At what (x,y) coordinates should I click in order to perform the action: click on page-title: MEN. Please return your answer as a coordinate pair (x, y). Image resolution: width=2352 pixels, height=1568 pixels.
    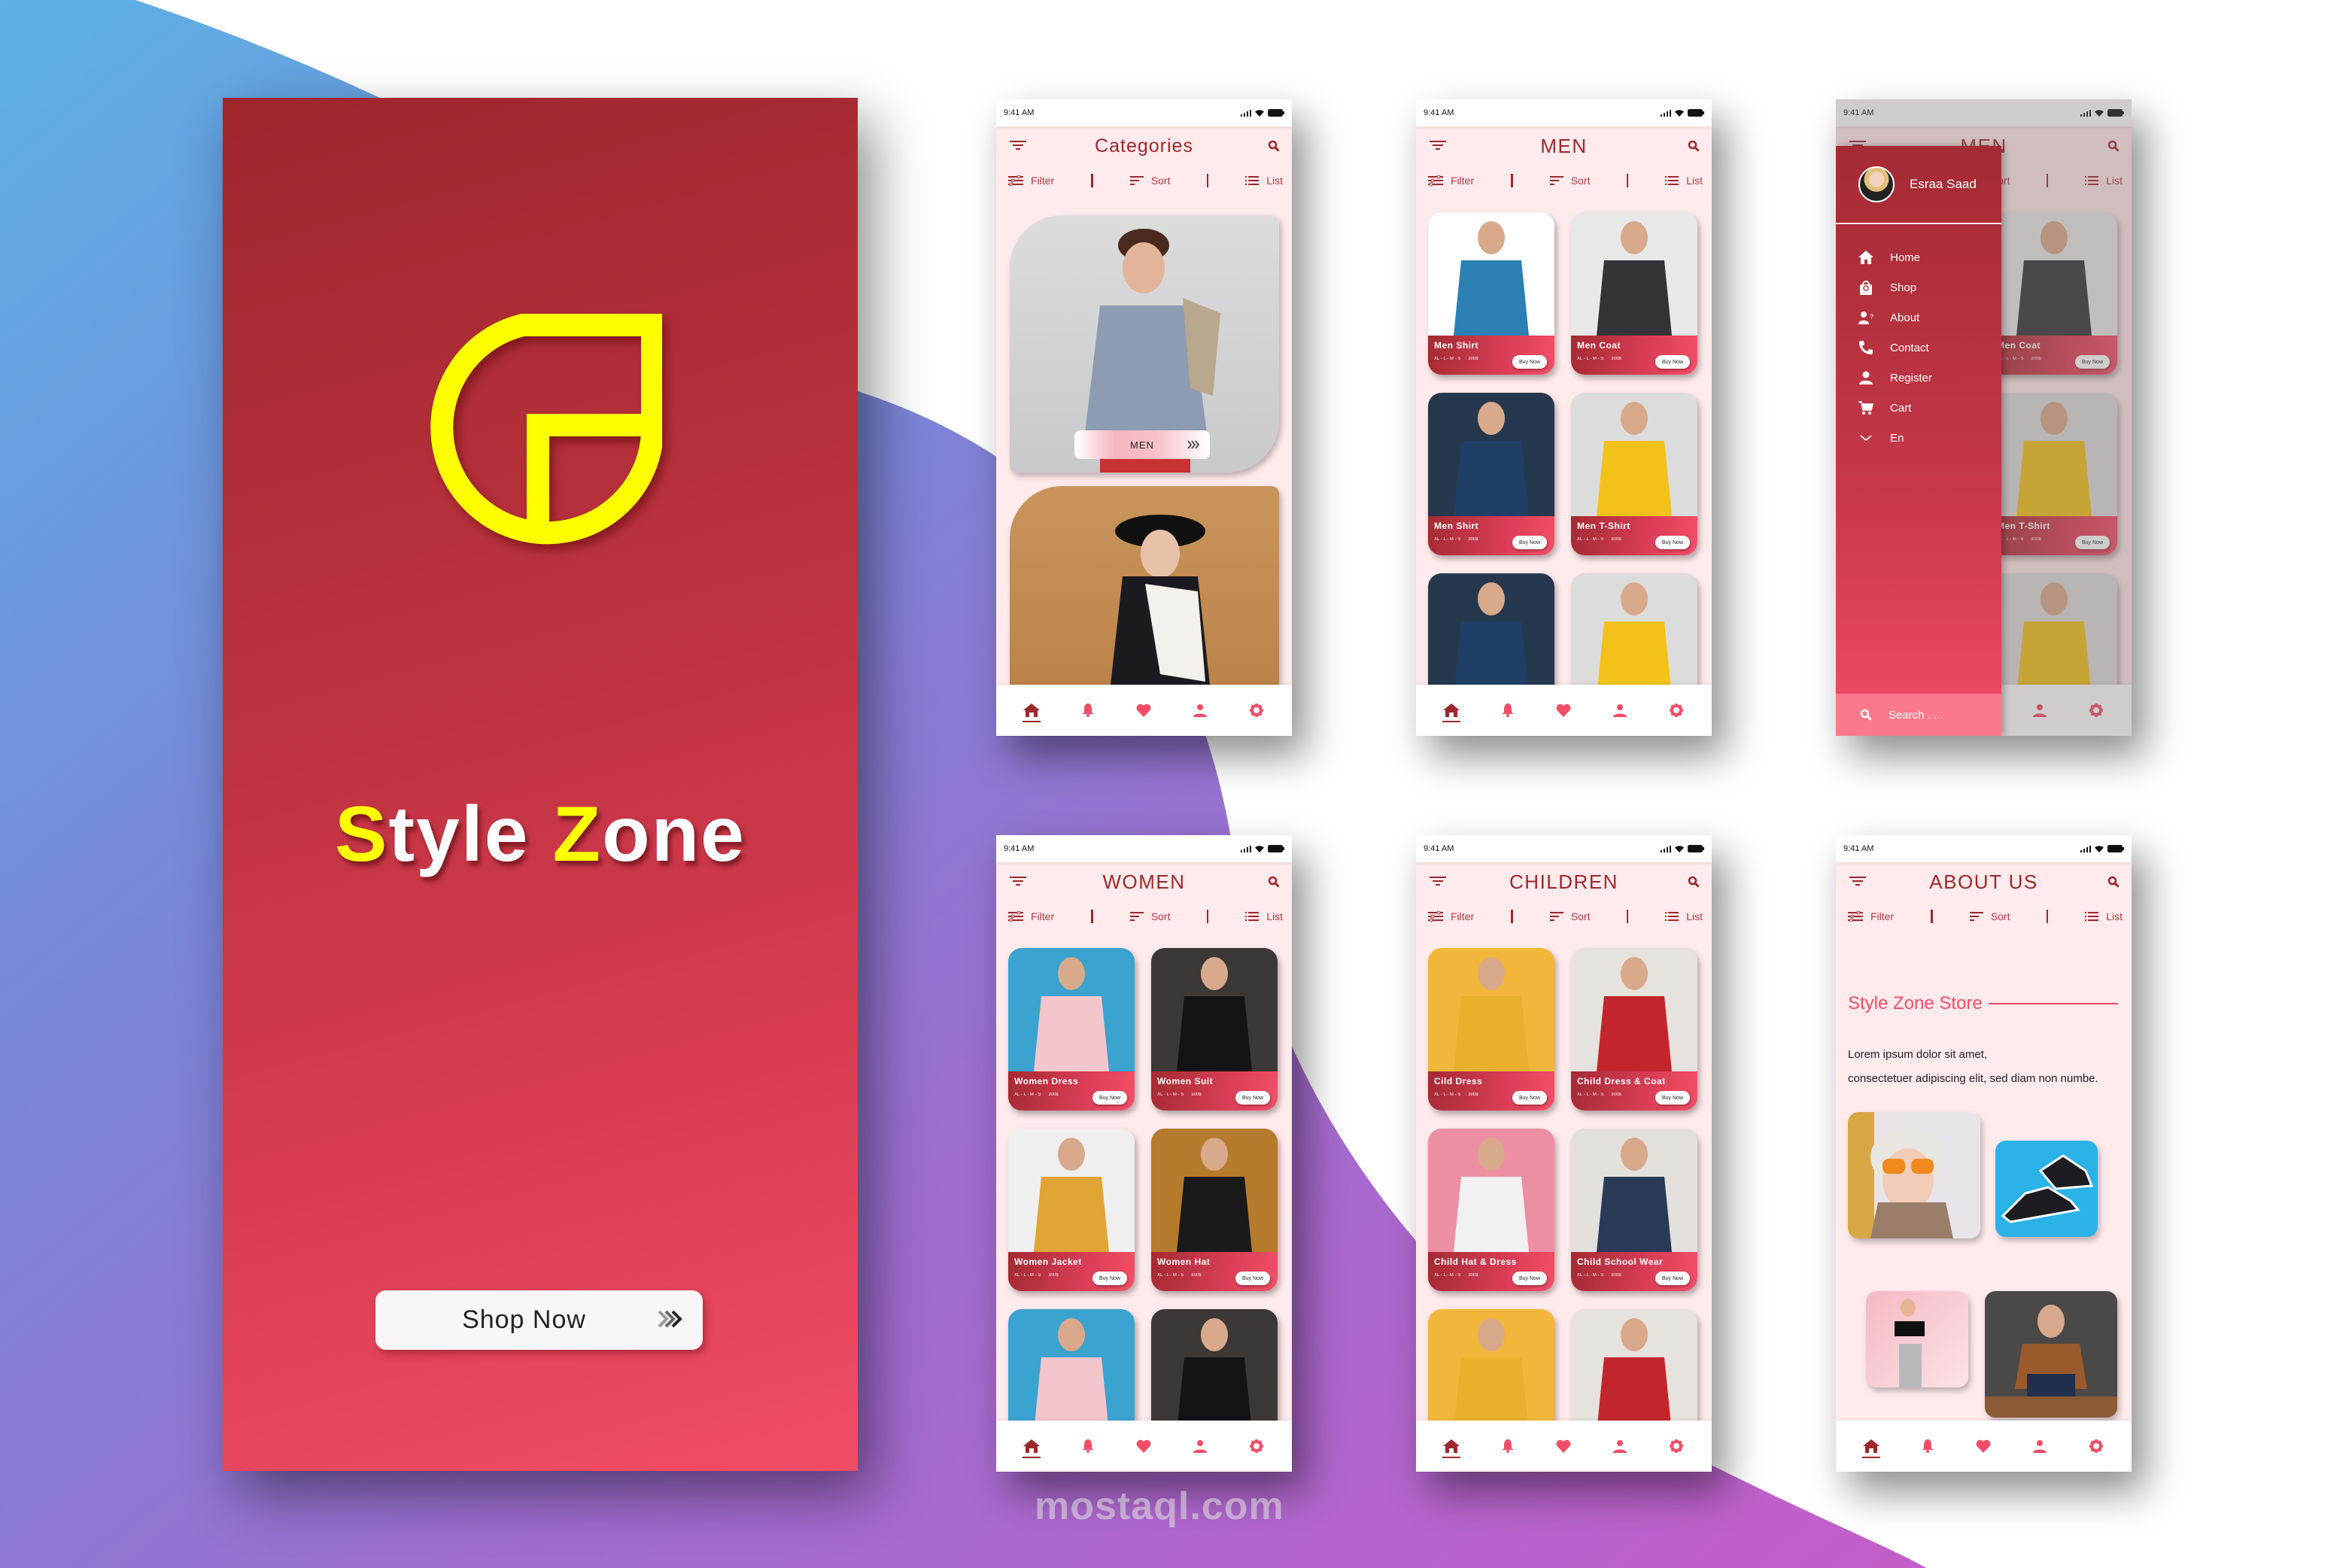
    Looking at the image, I should click on (1564, 145).